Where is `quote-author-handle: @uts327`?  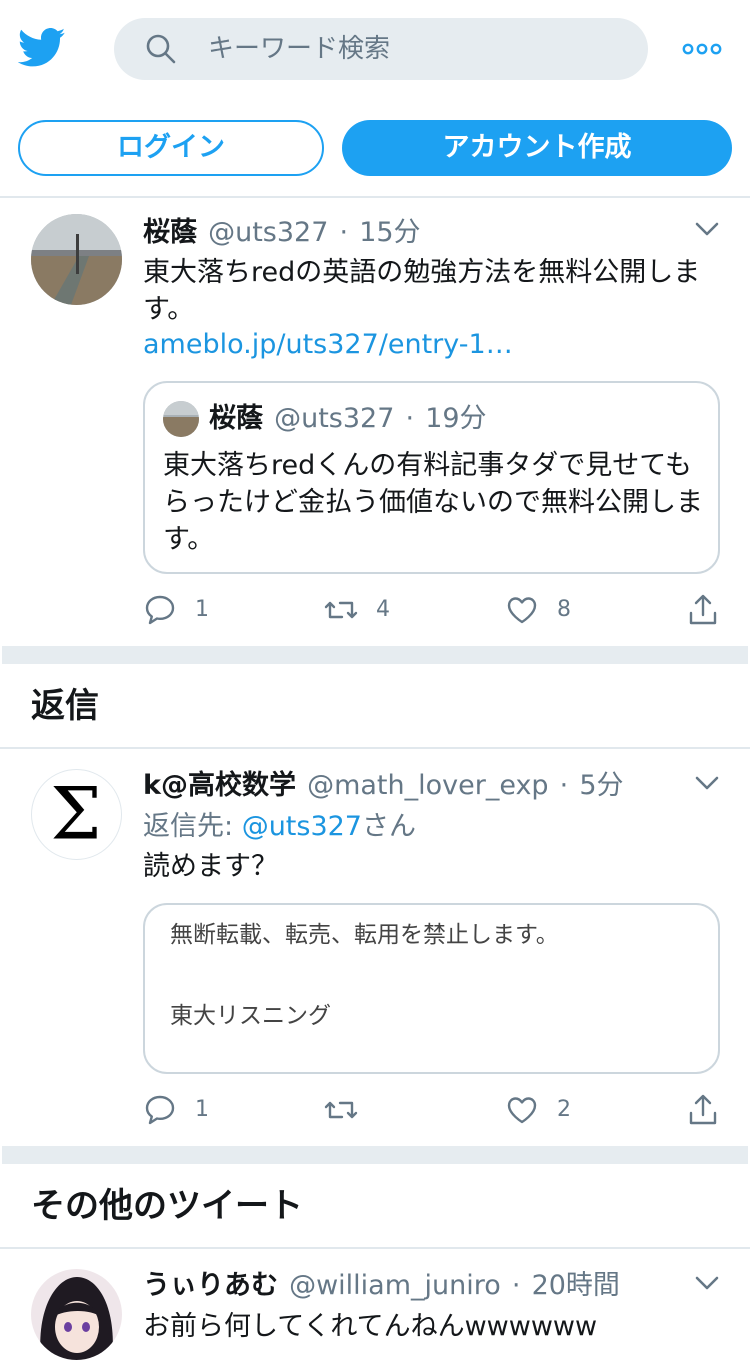
quote-author-handle: @uts327 is located at coordinates (334, 418).